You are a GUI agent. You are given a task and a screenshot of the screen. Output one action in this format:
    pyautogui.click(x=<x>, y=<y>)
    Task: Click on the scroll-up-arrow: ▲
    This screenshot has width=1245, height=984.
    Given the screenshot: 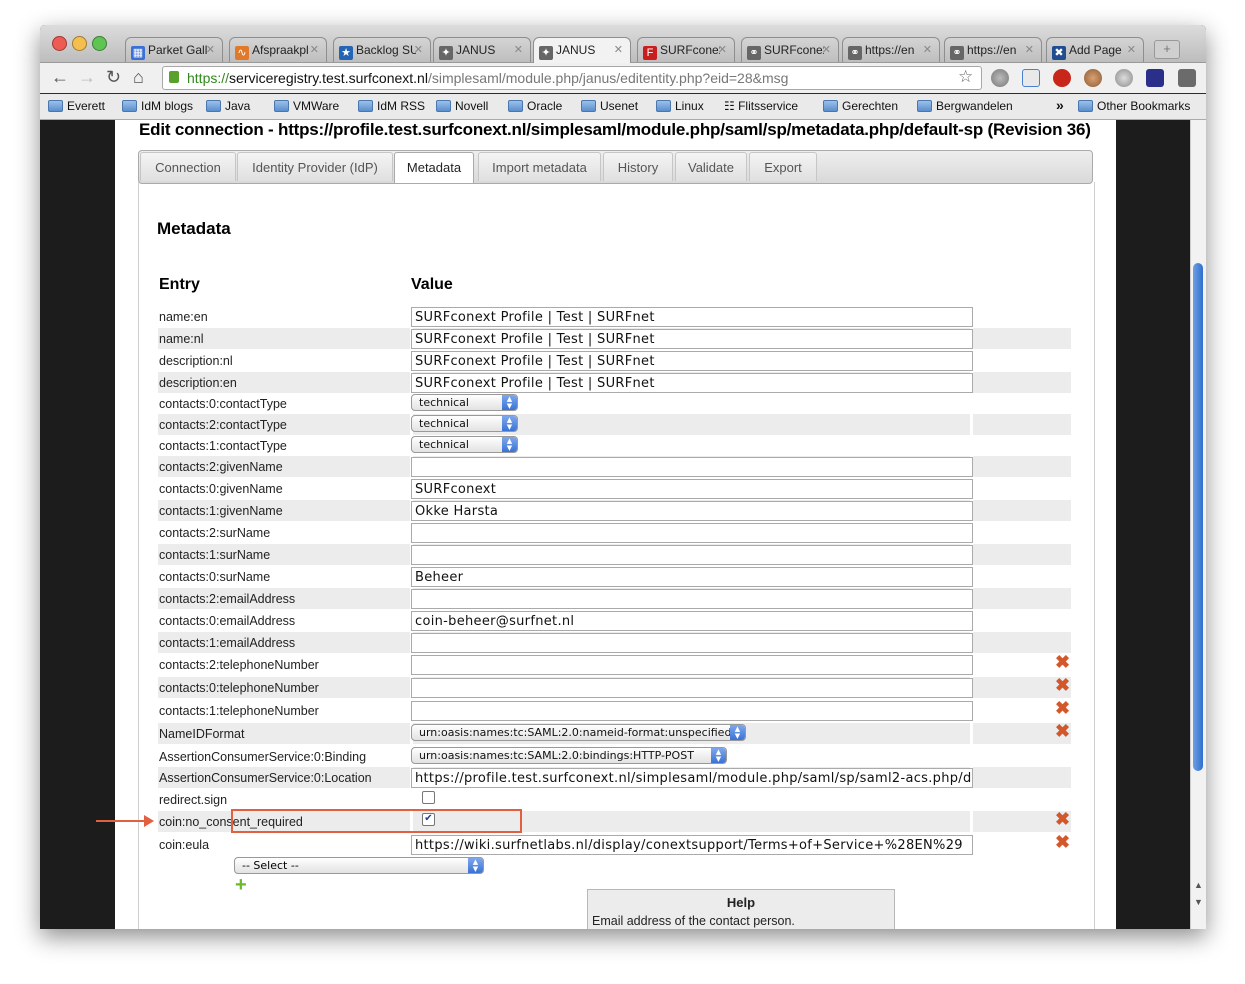 What is the action you would take?
    pyautogui.click(x=1198, y=885)
    